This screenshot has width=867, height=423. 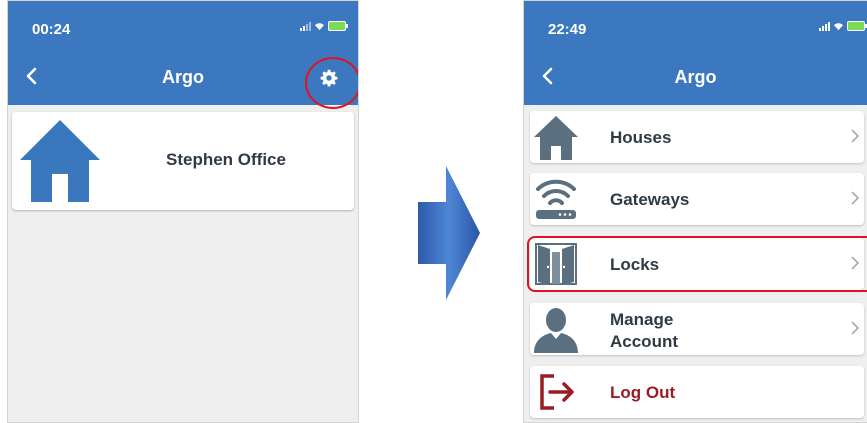 What do you see at coordinates (641, 137) in the screenshot?
I see `menu-label-houses: Houses` at bounding box center [641, 137].